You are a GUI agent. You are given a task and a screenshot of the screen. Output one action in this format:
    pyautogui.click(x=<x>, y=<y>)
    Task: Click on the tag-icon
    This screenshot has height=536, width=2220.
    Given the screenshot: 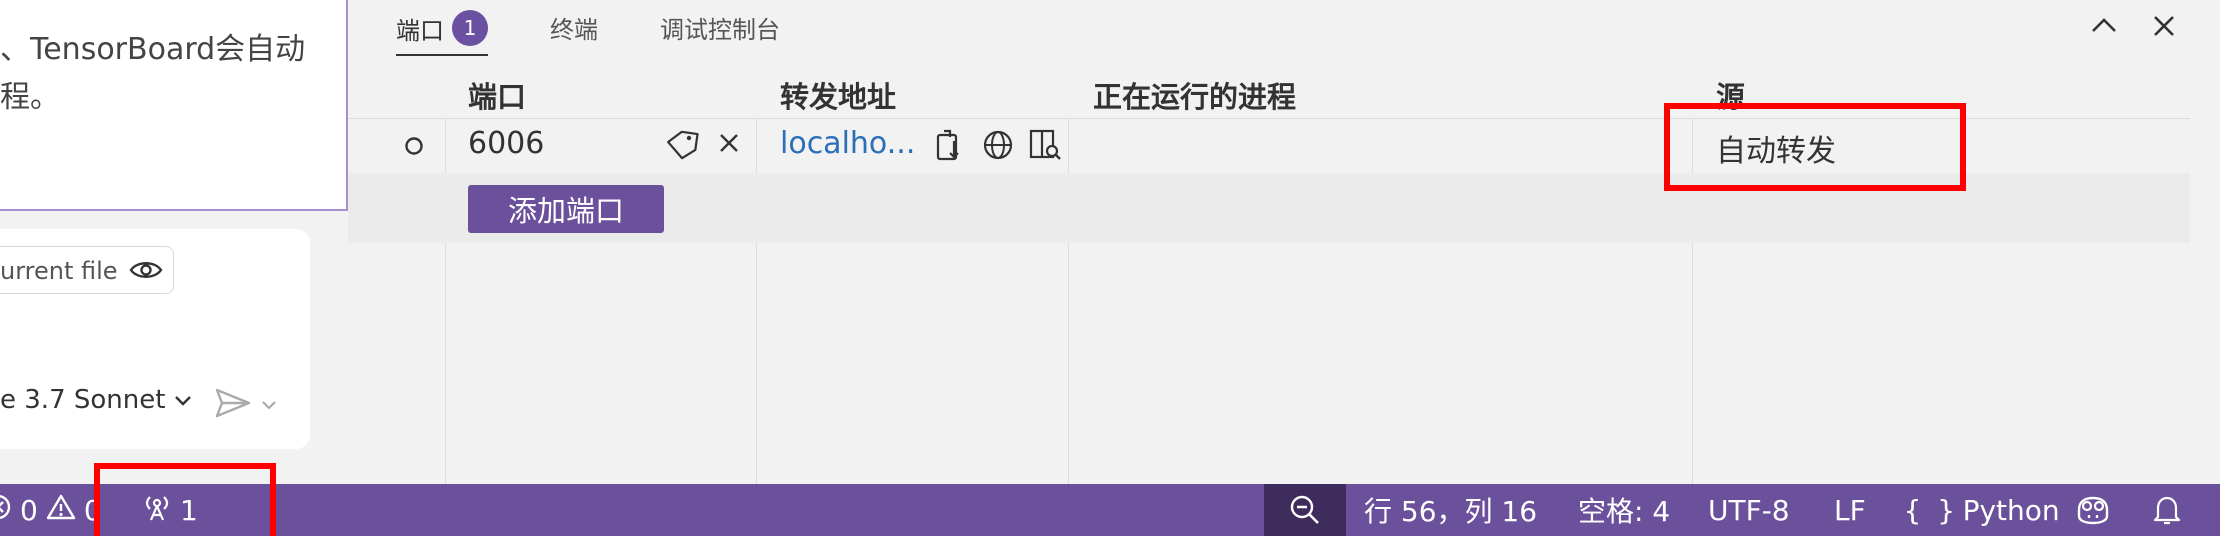 What is the action you would take?
    pyautogui.click(x=682, y=144)
    